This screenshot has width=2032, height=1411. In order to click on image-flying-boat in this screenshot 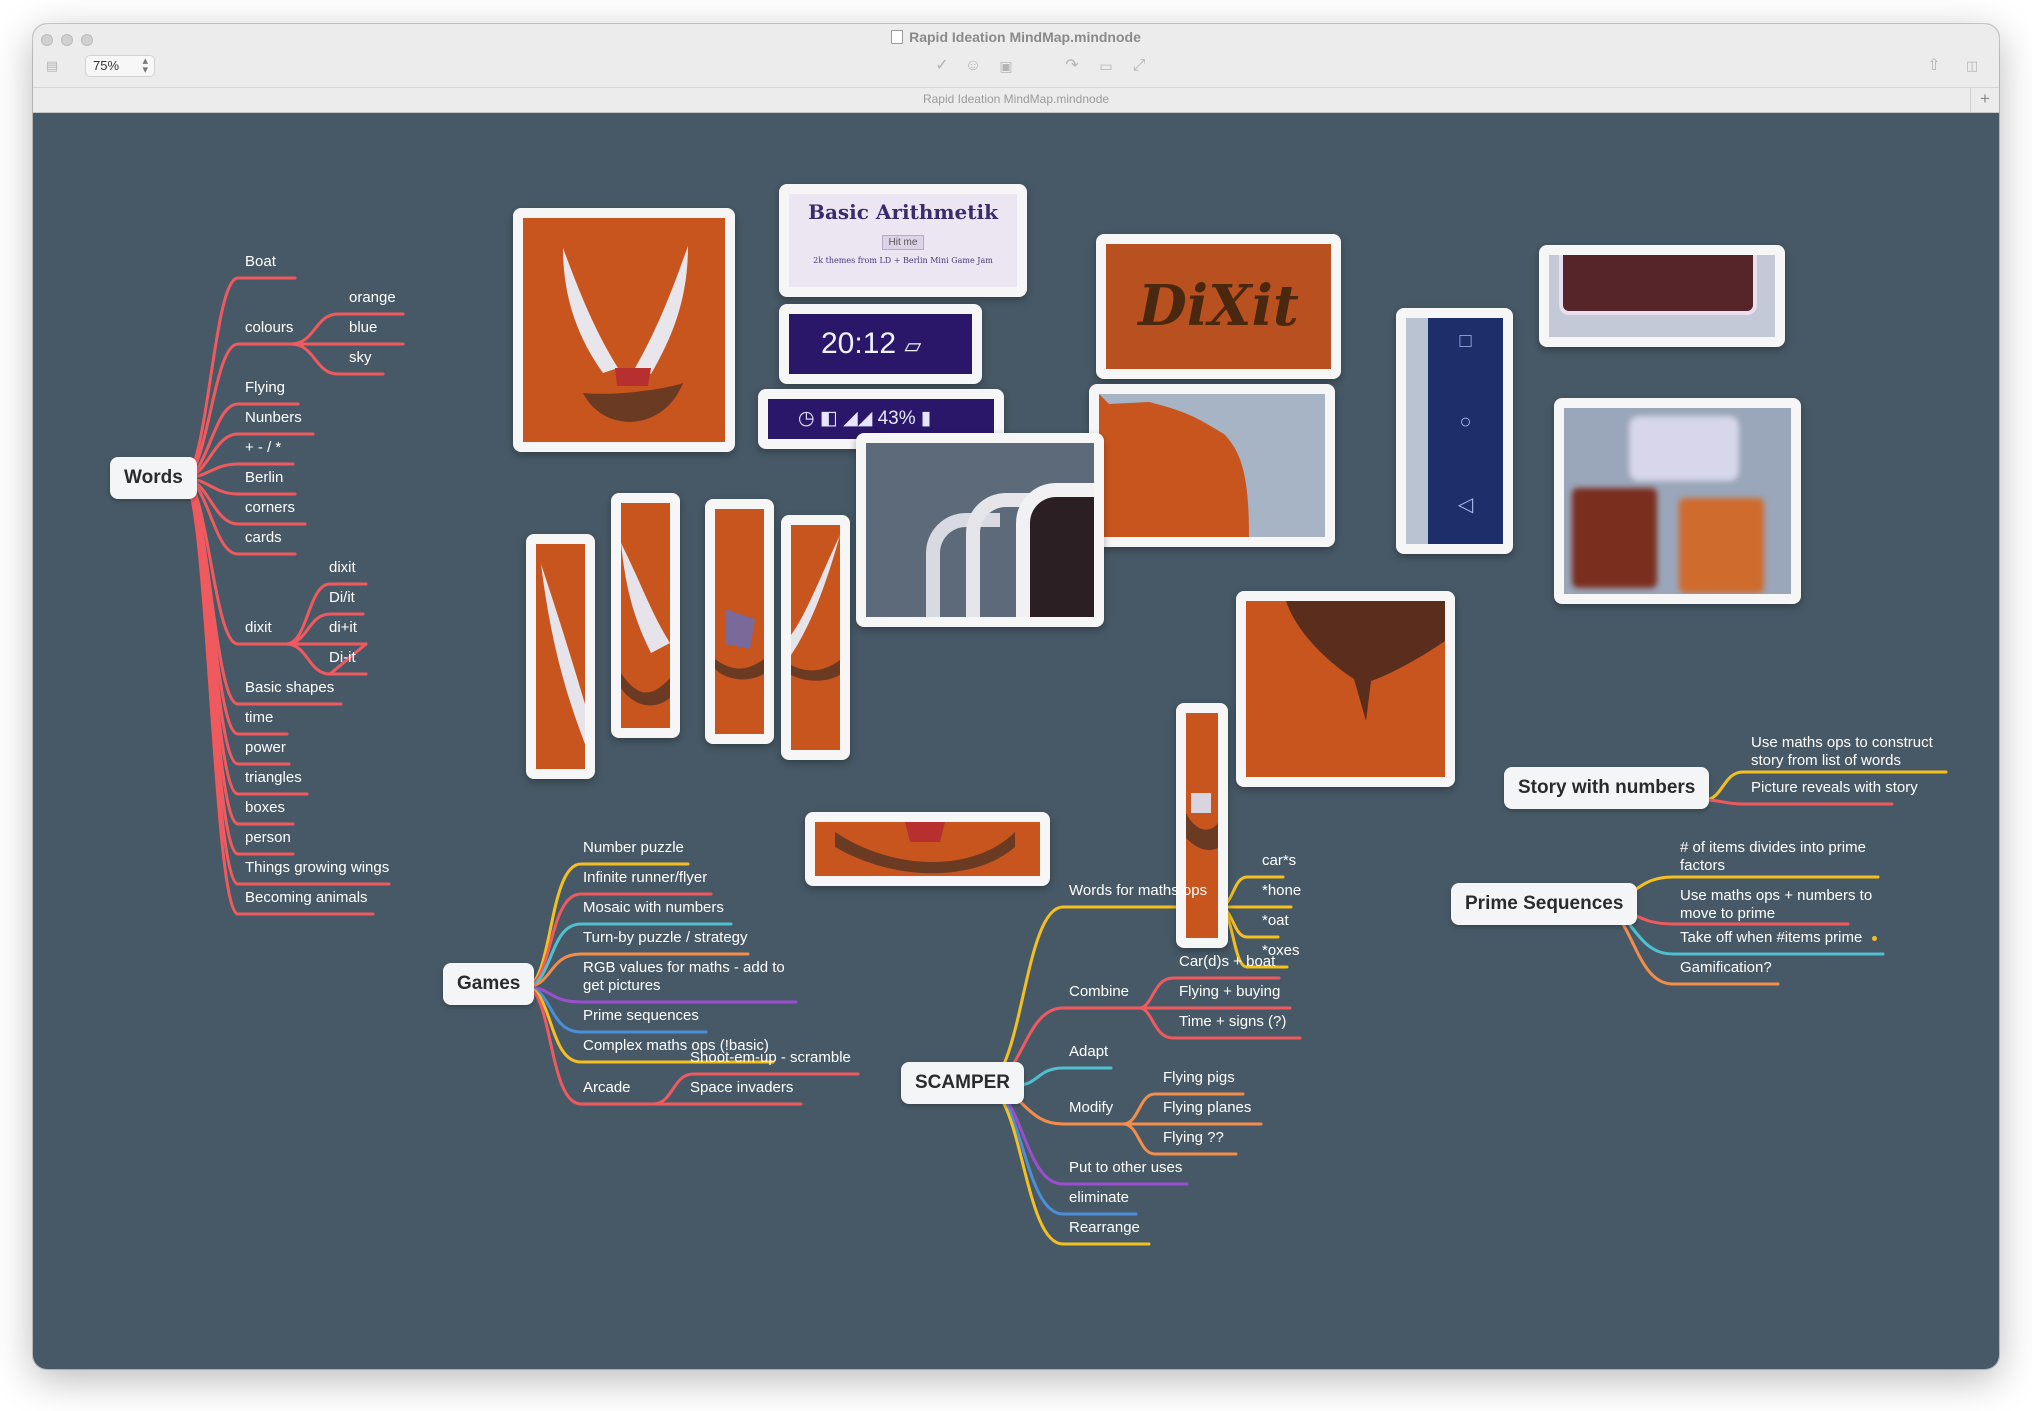, I will do `click(624, 330)`.